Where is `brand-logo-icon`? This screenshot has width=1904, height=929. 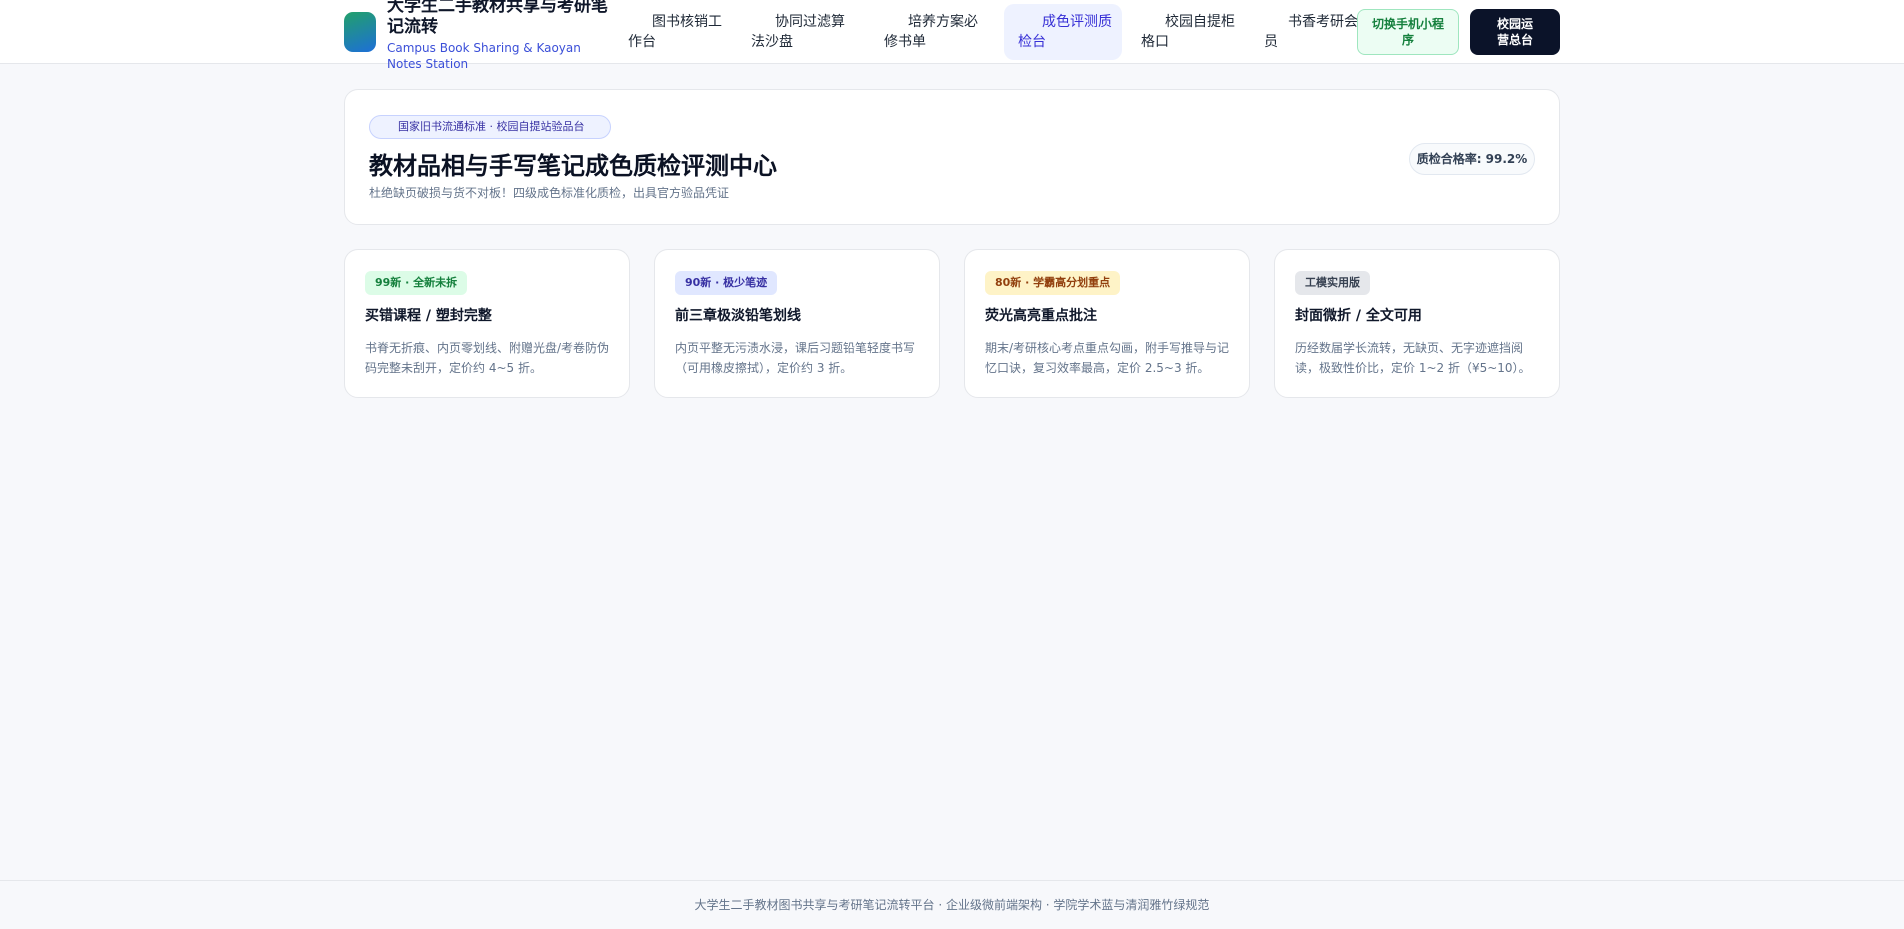
brand-logo-icon is located at coordinates (360, 32).